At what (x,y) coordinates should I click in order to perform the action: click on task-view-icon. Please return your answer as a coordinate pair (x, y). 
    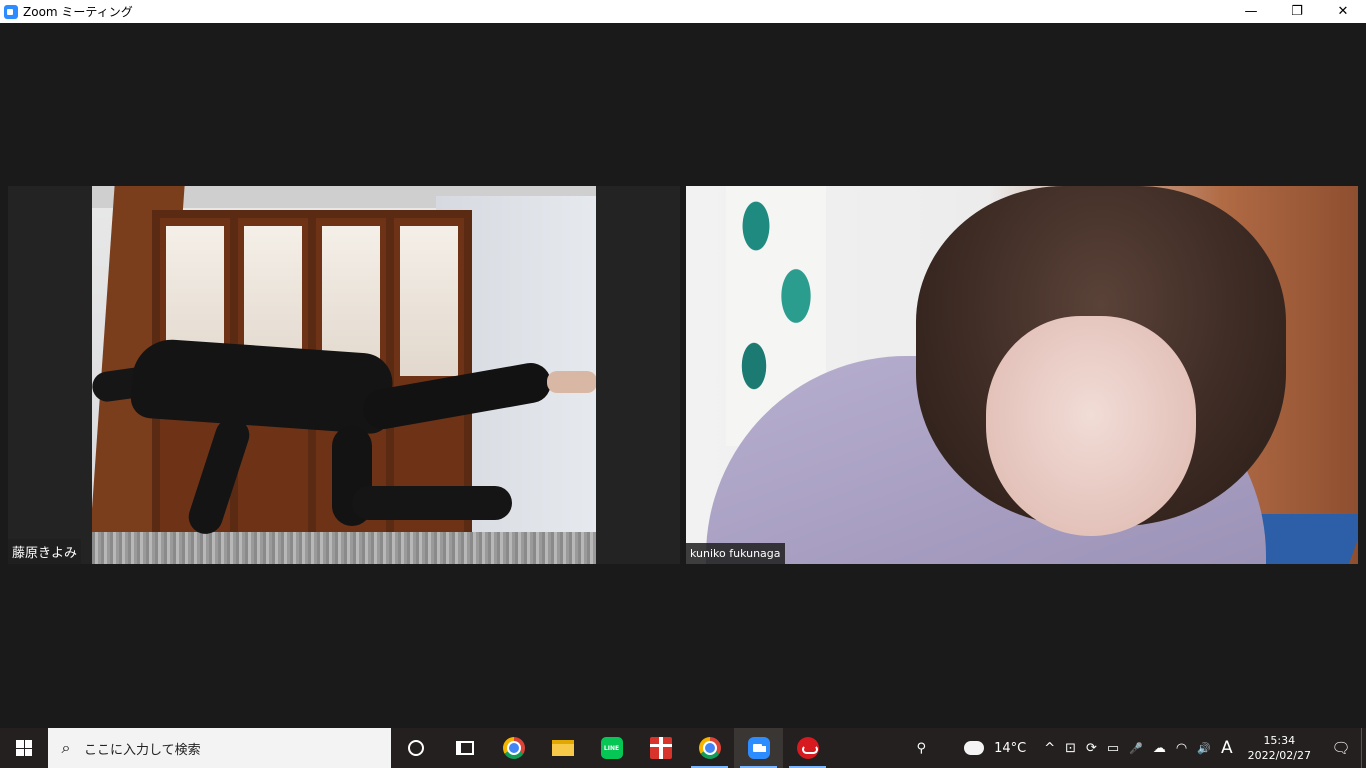
    Looking at the image, I should click on (464, 748).